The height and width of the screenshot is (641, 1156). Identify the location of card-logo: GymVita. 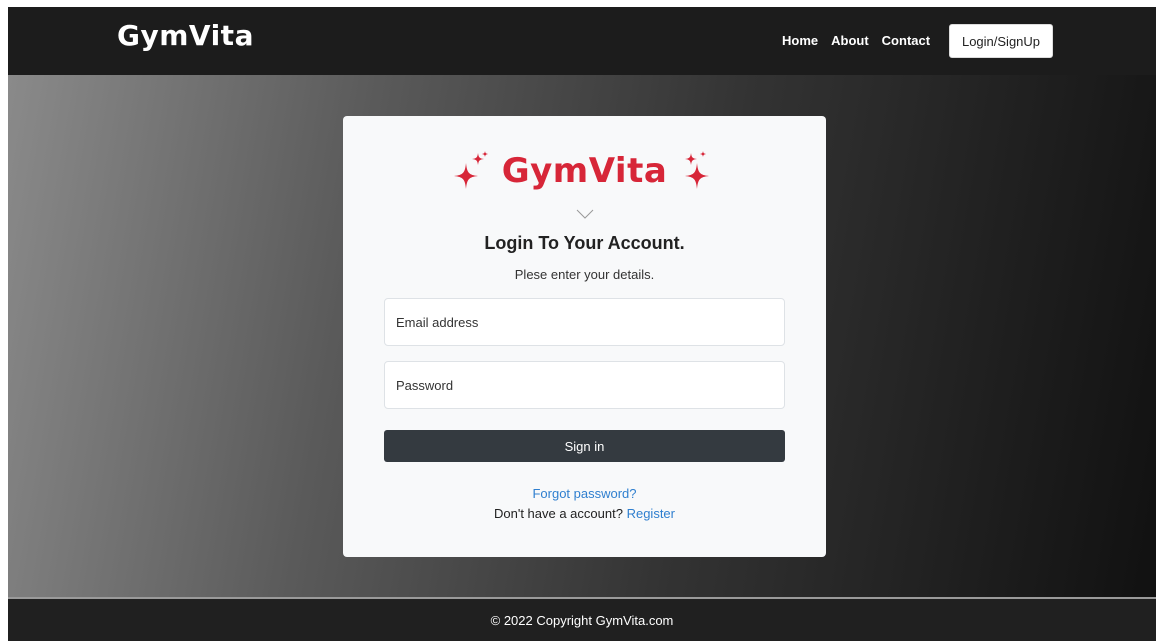
(584, 171).